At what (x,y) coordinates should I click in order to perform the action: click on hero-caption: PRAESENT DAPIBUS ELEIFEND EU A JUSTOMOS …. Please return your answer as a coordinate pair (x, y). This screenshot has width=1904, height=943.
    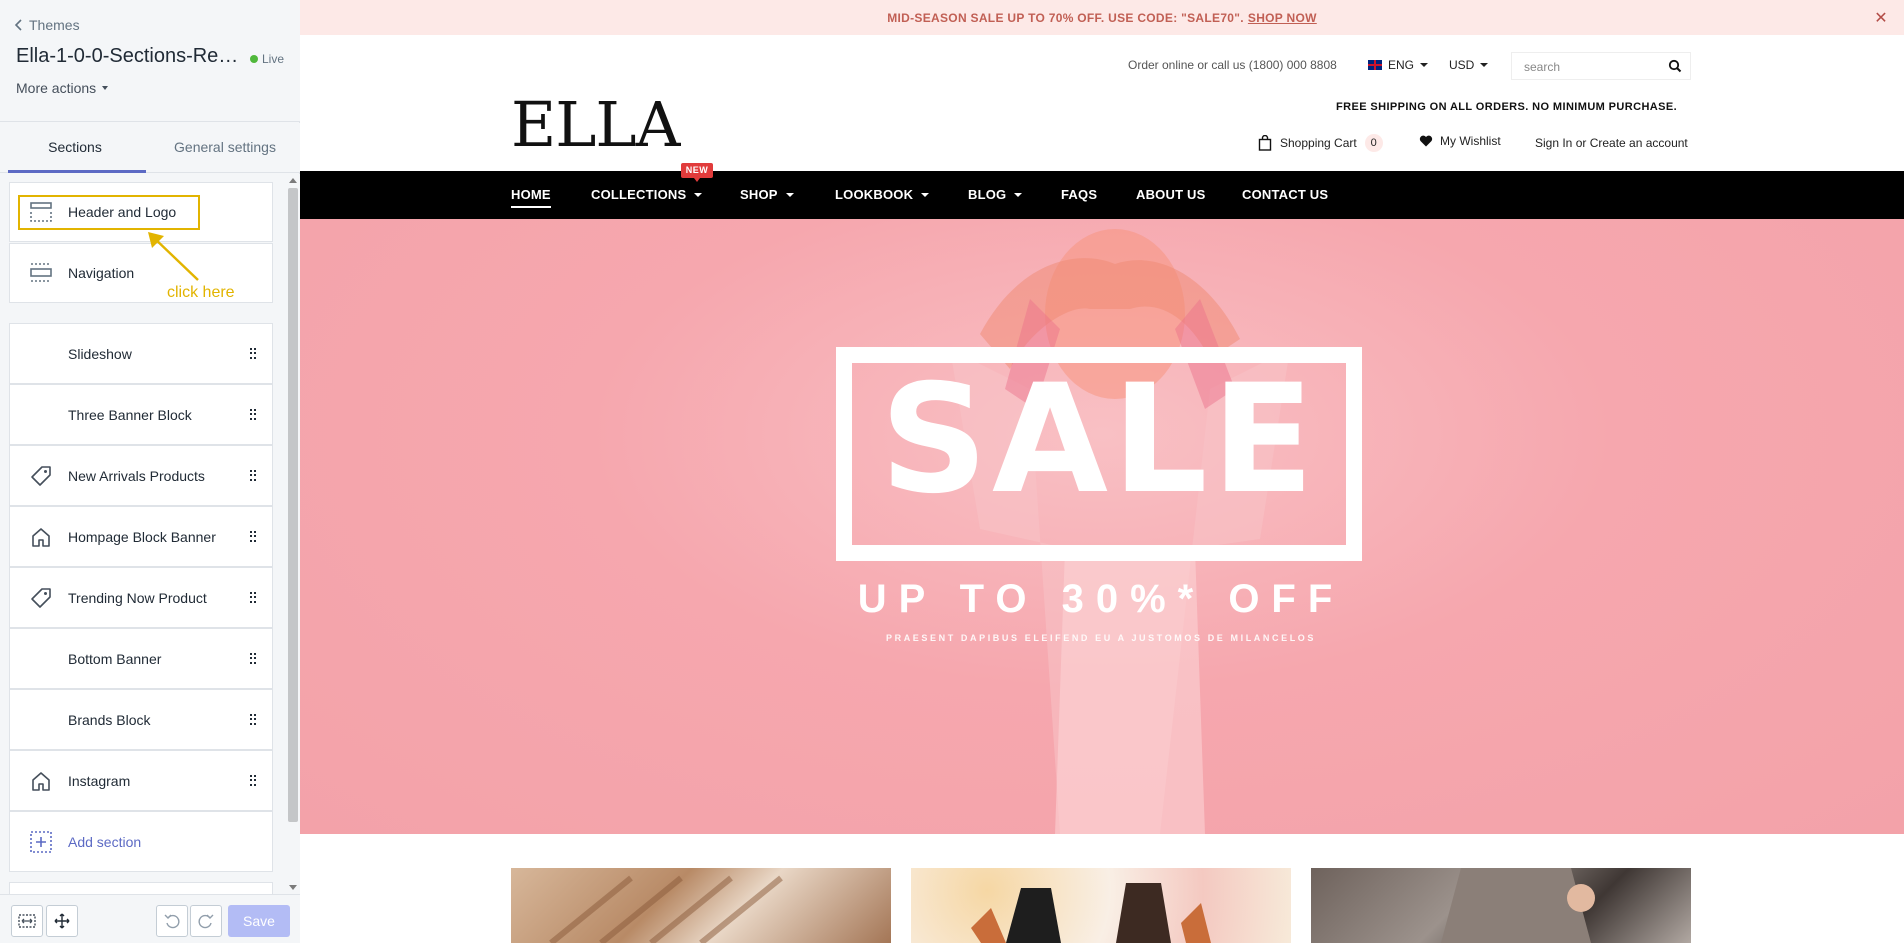
    Looking at the image, I should click on (1101, 638).